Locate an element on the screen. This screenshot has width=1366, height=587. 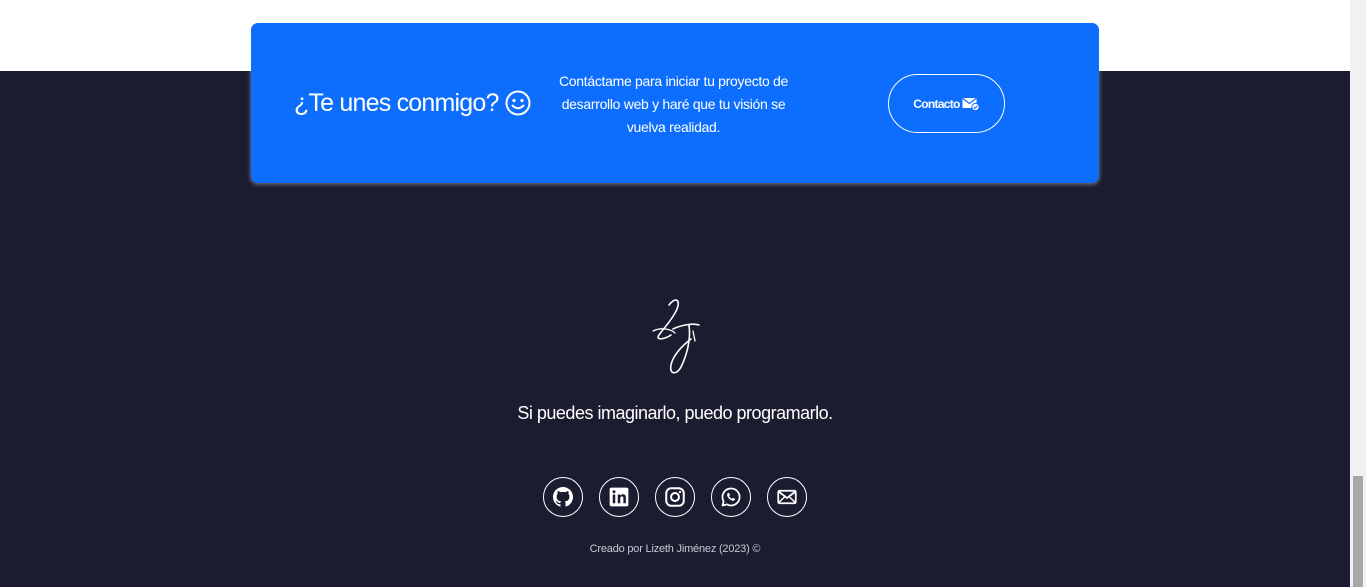
linkedin-icon is located at coordinates (619, 497).